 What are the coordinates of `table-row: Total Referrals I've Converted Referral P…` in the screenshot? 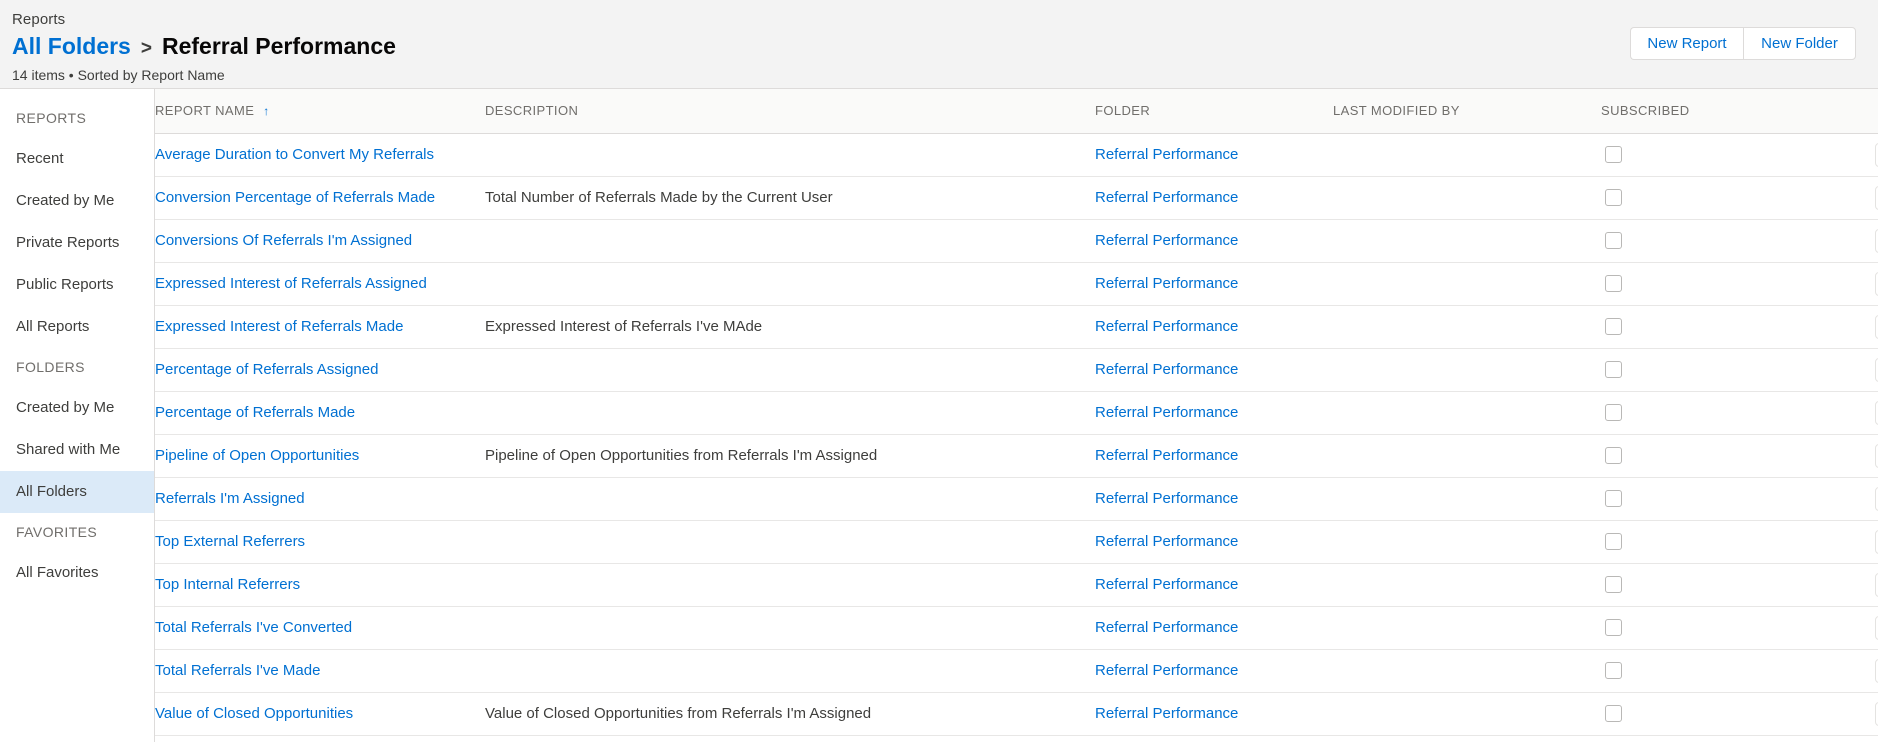 It's located at (1016, 628).